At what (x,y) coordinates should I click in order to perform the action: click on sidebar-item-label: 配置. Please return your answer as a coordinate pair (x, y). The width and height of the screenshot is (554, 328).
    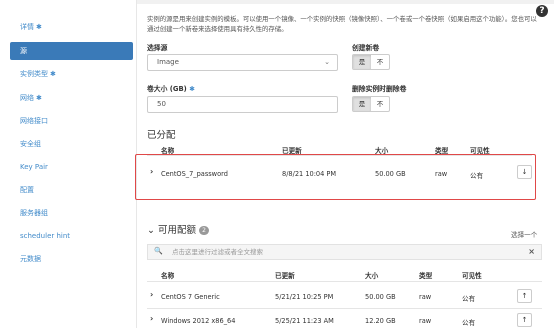
    Looking at the image, I should click on (27, 190).